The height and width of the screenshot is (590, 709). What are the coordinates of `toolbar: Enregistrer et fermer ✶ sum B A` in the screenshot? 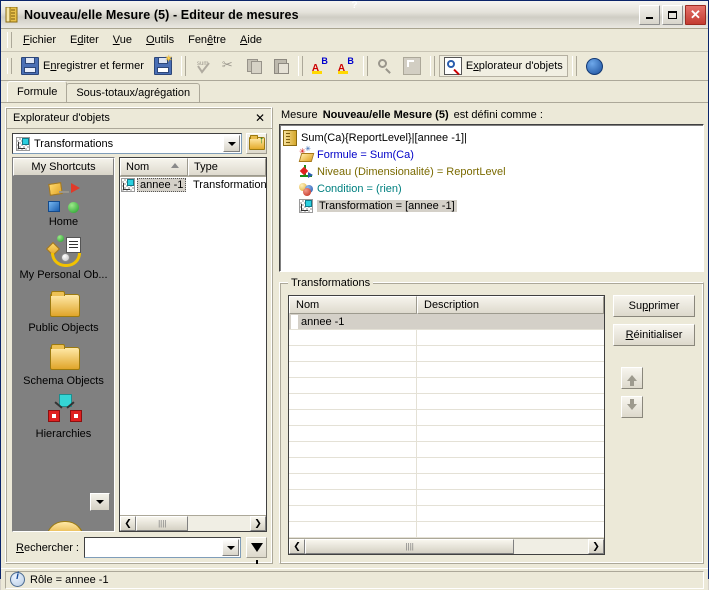 It's located at (354, 66).